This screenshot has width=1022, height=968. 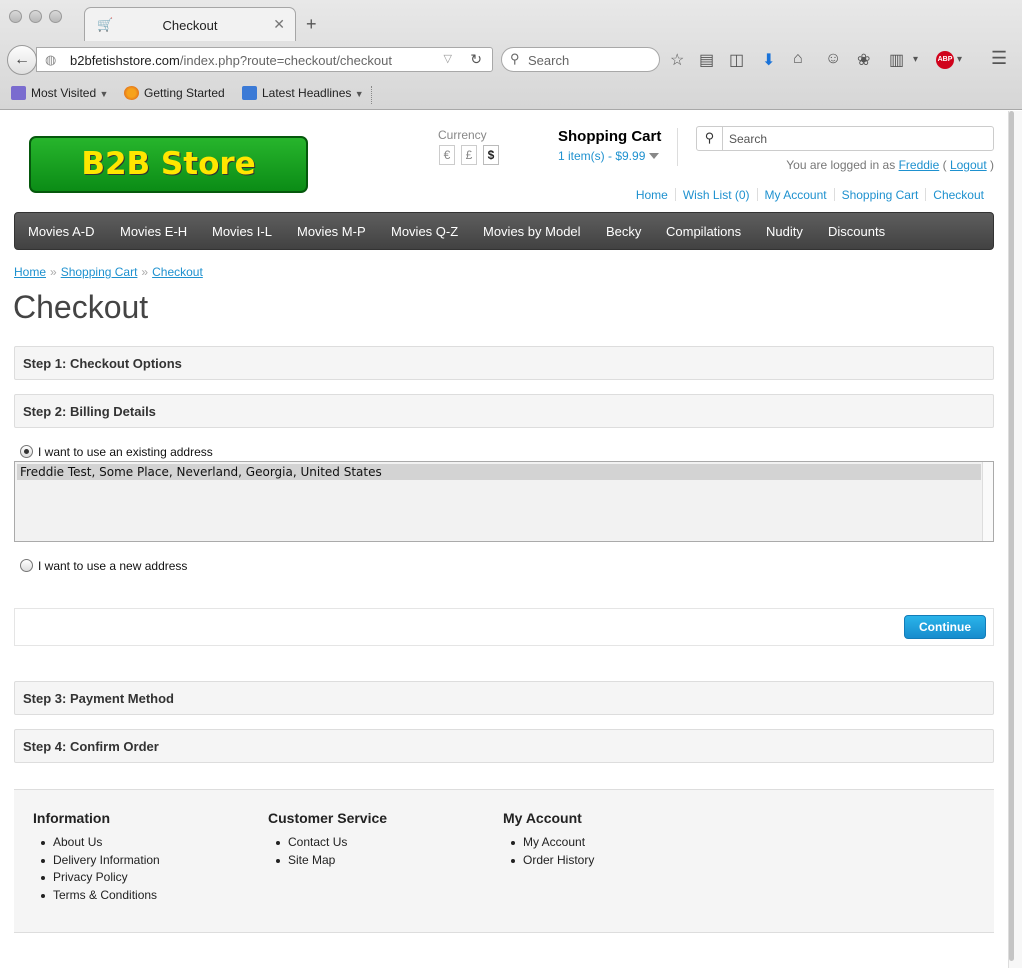 I want to click on link-separator, so click(x=757, y=194).